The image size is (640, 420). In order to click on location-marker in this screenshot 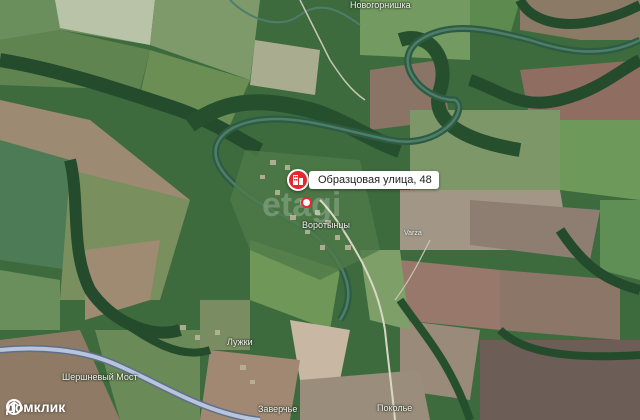, I will do `click(298, 180)`.